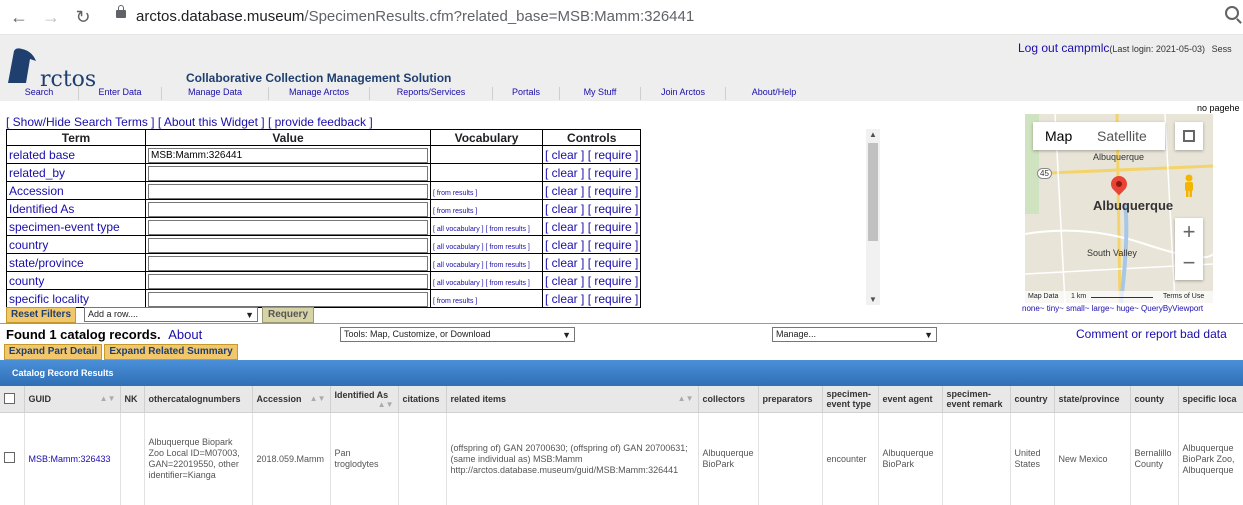  I want to click on term-label: county, so click(26, 281).